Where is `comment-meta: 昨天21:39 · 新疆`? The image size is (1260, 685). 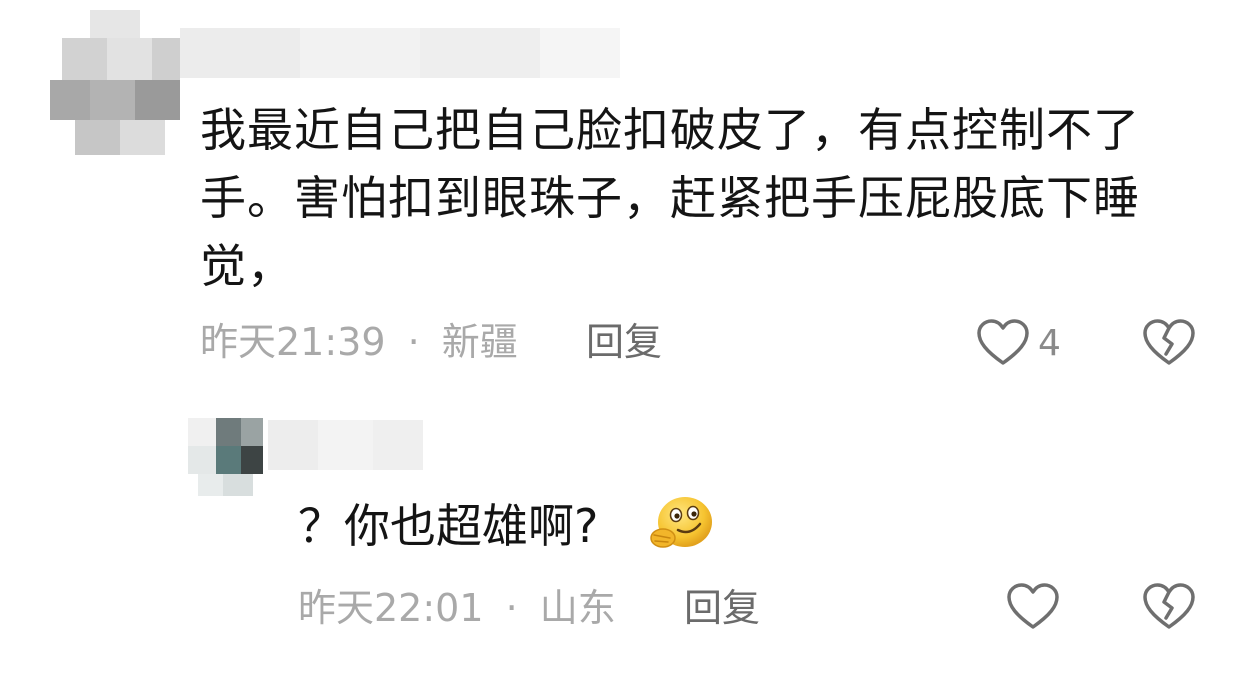
comment-meta: 昨天21:39 · 新疆 is located at coordinates (359, 342).